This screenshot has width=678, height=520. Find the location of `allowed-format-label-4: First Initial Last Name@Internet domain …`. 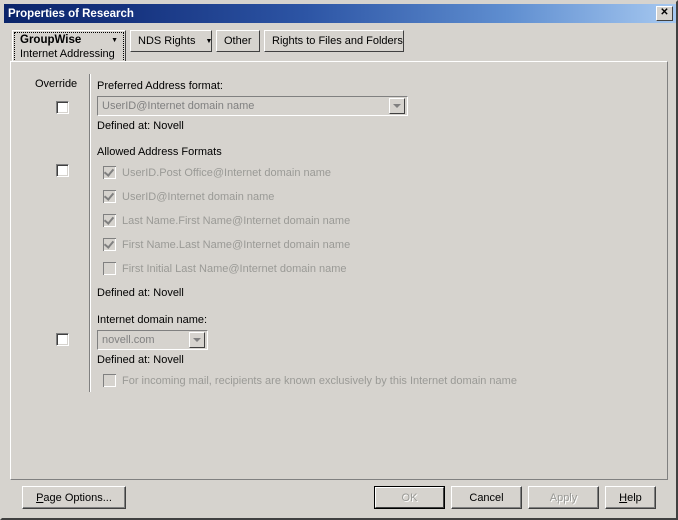

allowed-format-label-4: First Initial Last Name@Internet domain … is located at coordinates (234, 268).